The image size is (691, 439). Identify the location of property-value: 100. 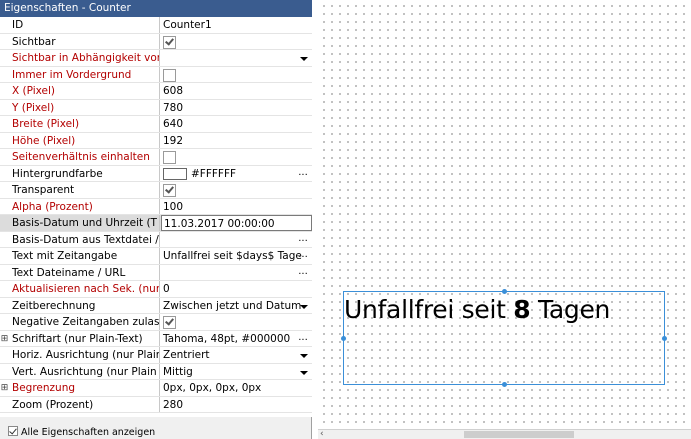
(236, 207).